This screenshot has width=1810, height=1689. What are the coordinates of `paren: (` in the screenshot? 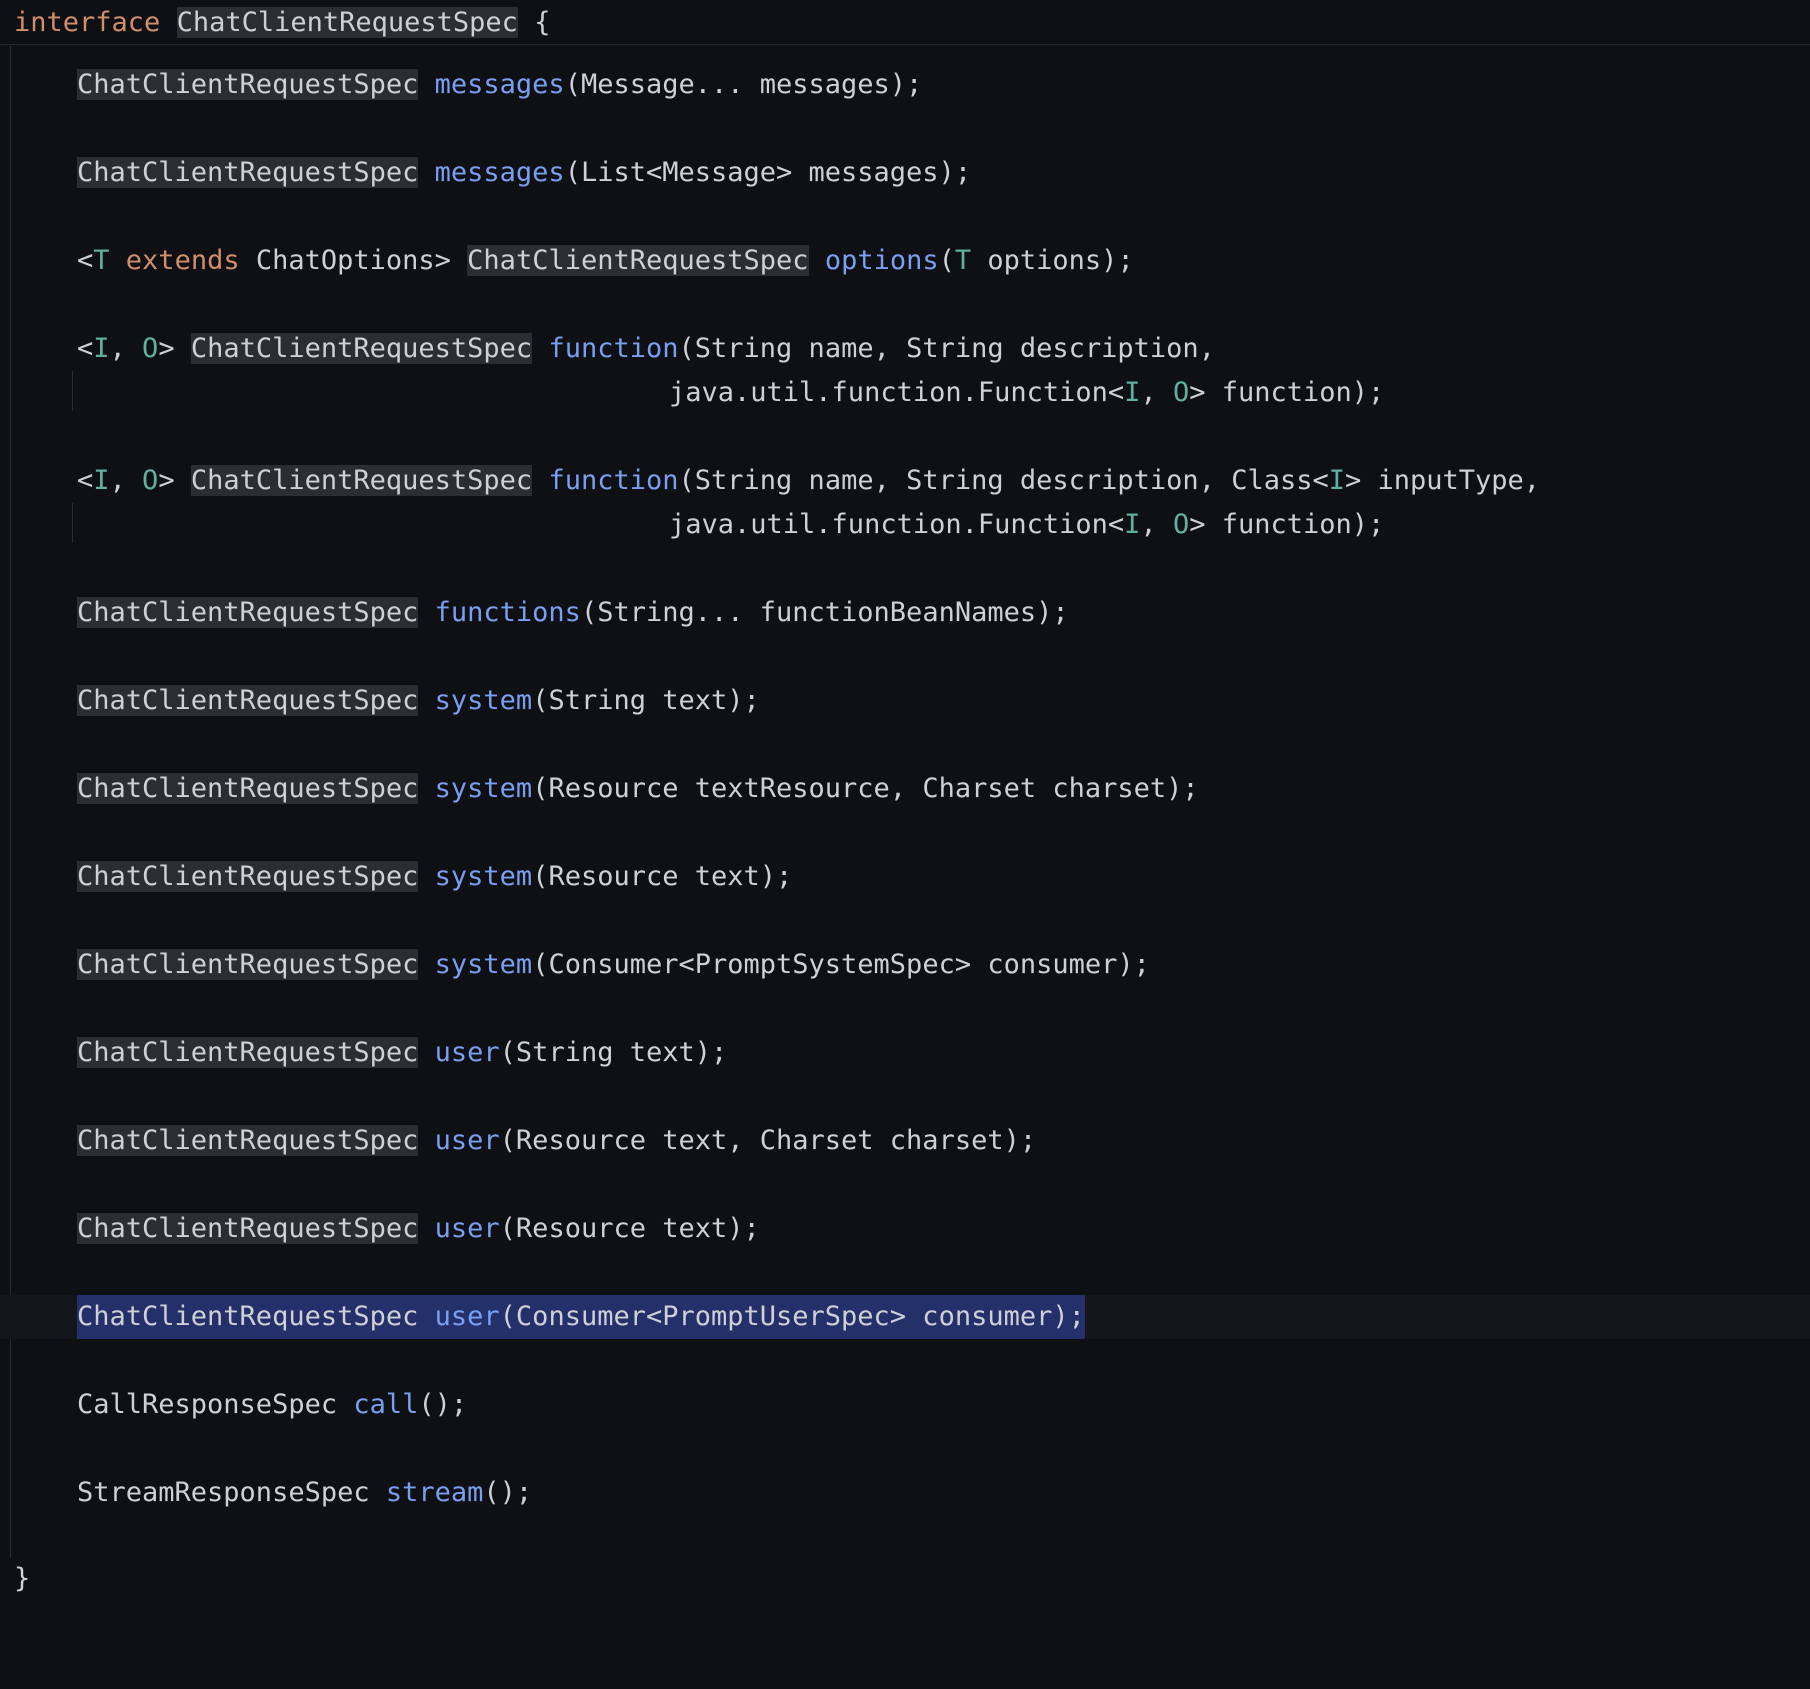 It's located at (946, 260).